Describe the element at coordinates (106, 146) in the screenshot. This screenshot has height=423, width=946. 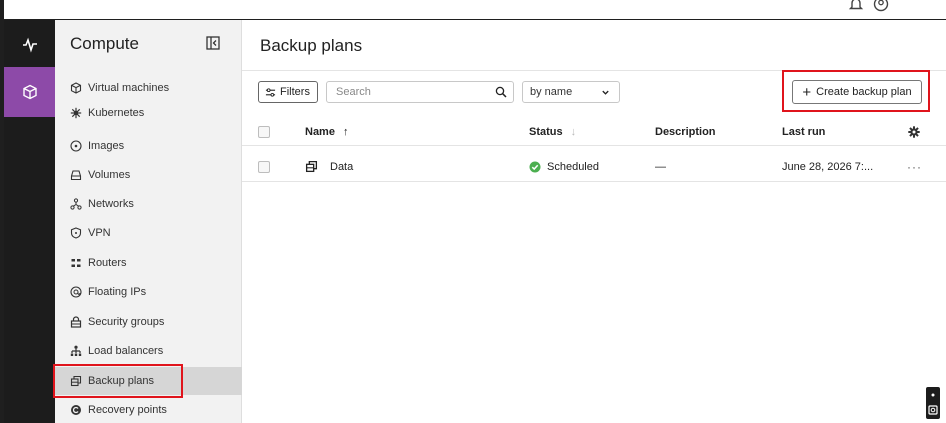
I see `sidebar-item-label: Images` at that location.